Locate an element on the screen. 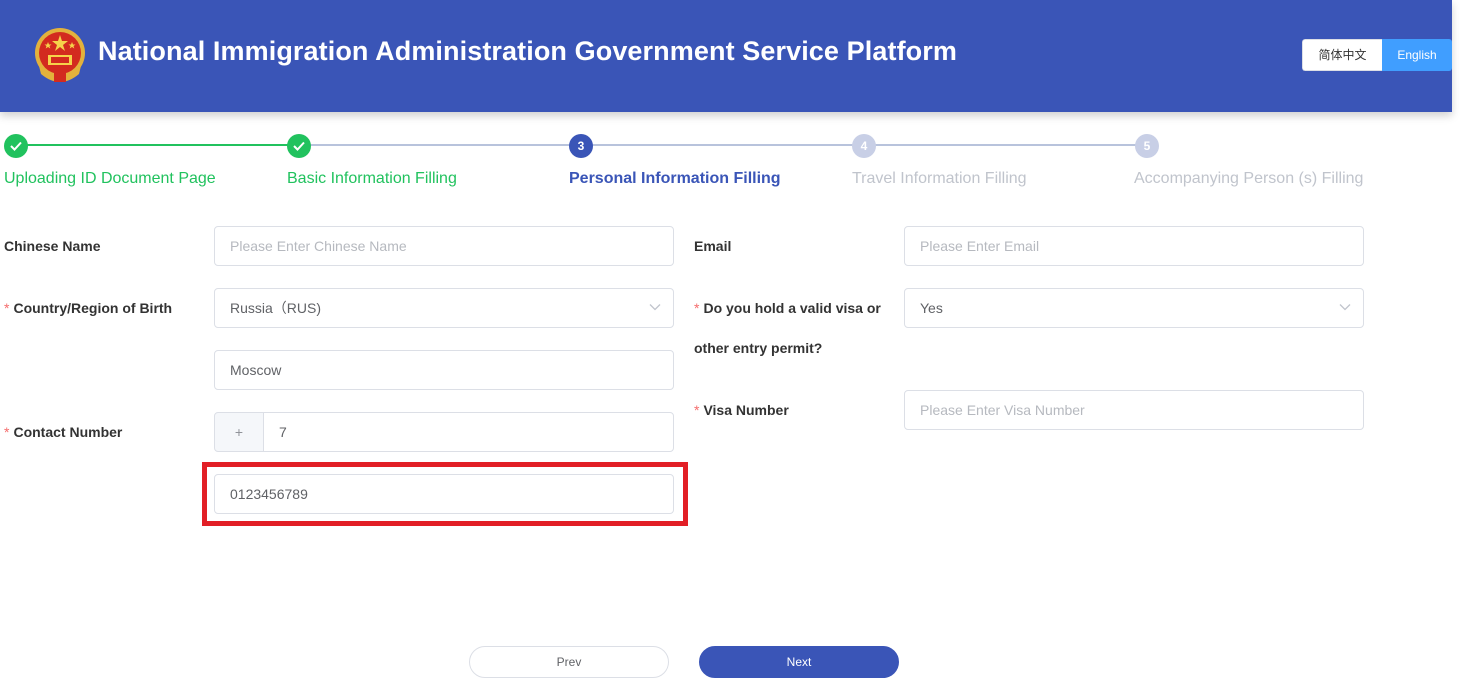 This screenshot has height=691, width=1460. chinese-name-label: Chinese Name is located at coordinates (52, 246).